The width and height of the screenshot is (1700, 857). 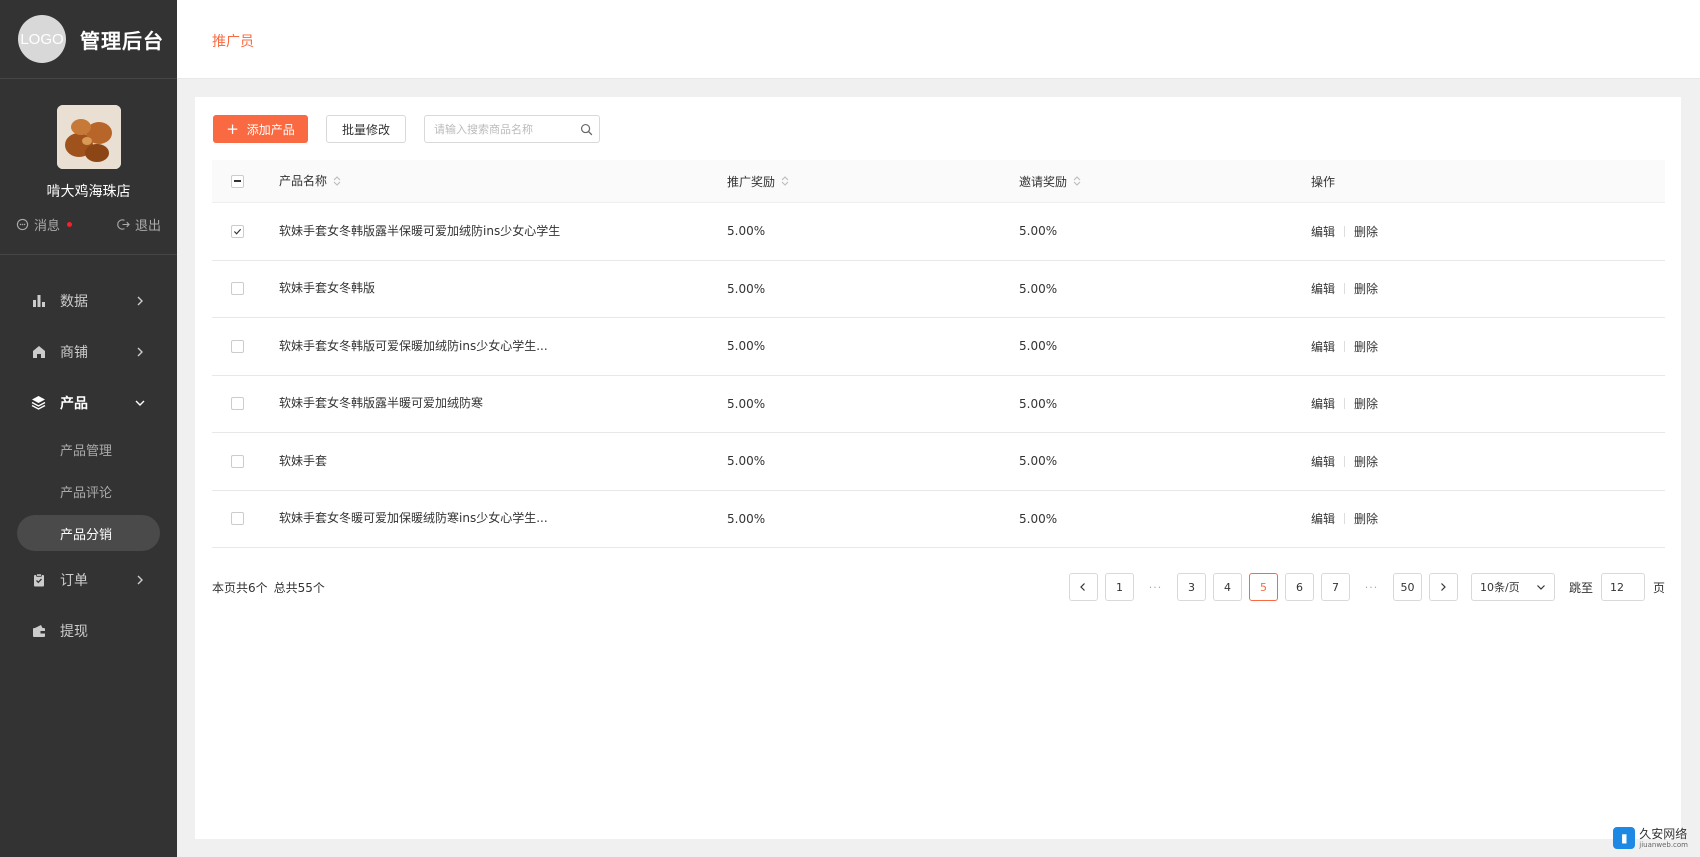 I want to click on sidebar-item-shop: 商铺, so click(x=88, y=351).